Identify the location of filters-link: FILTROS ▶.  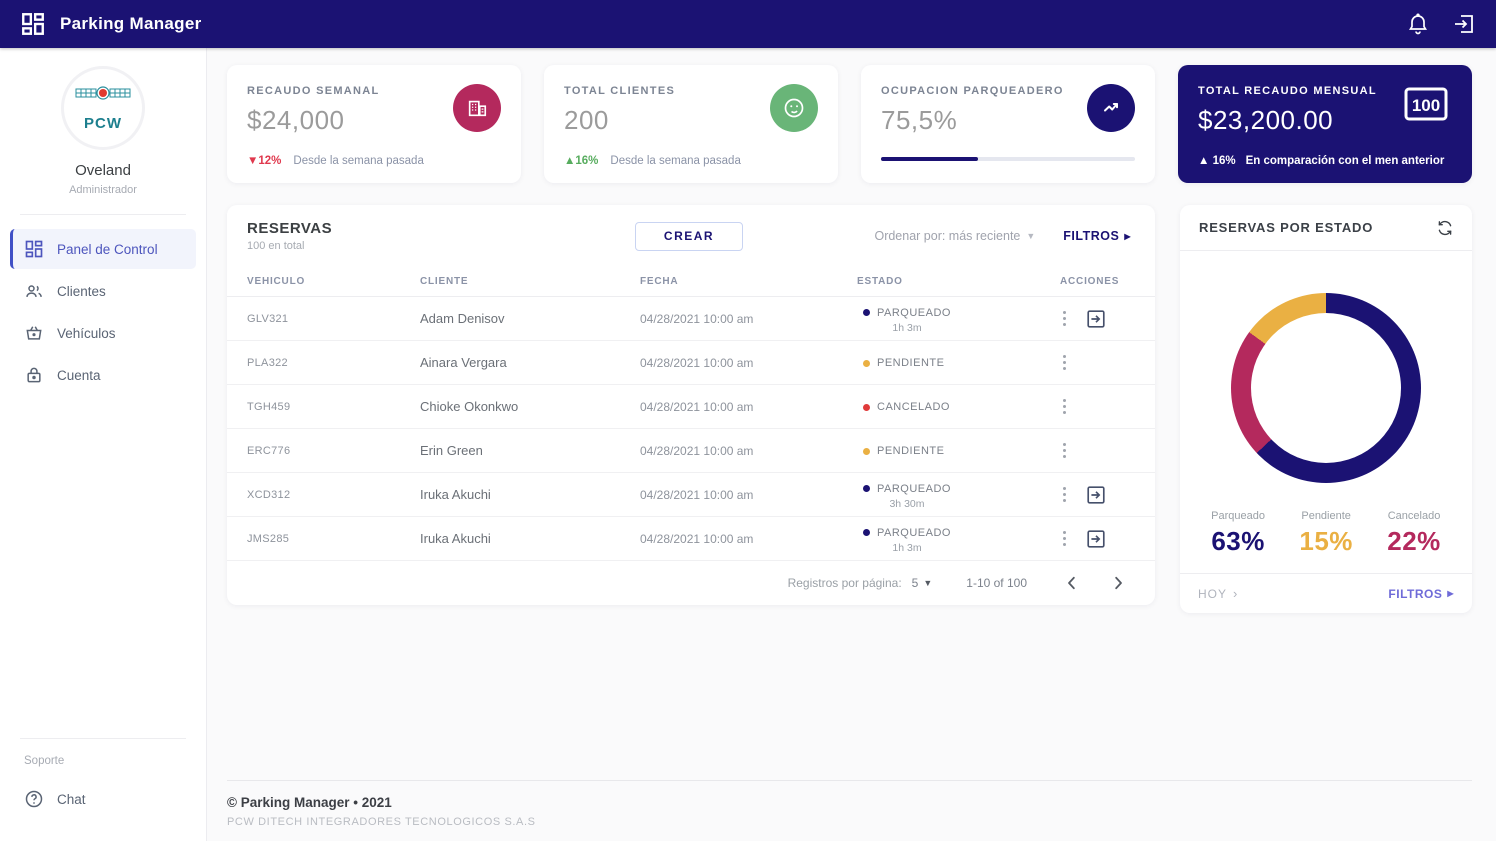
(1097, 236).